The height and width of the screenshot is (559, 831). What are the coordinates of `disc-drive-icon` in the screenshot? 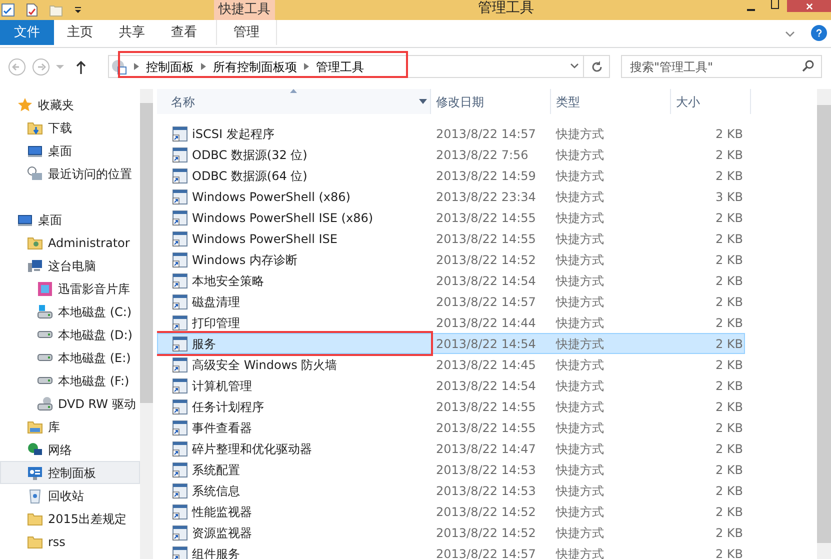 It's located at (45, 404).